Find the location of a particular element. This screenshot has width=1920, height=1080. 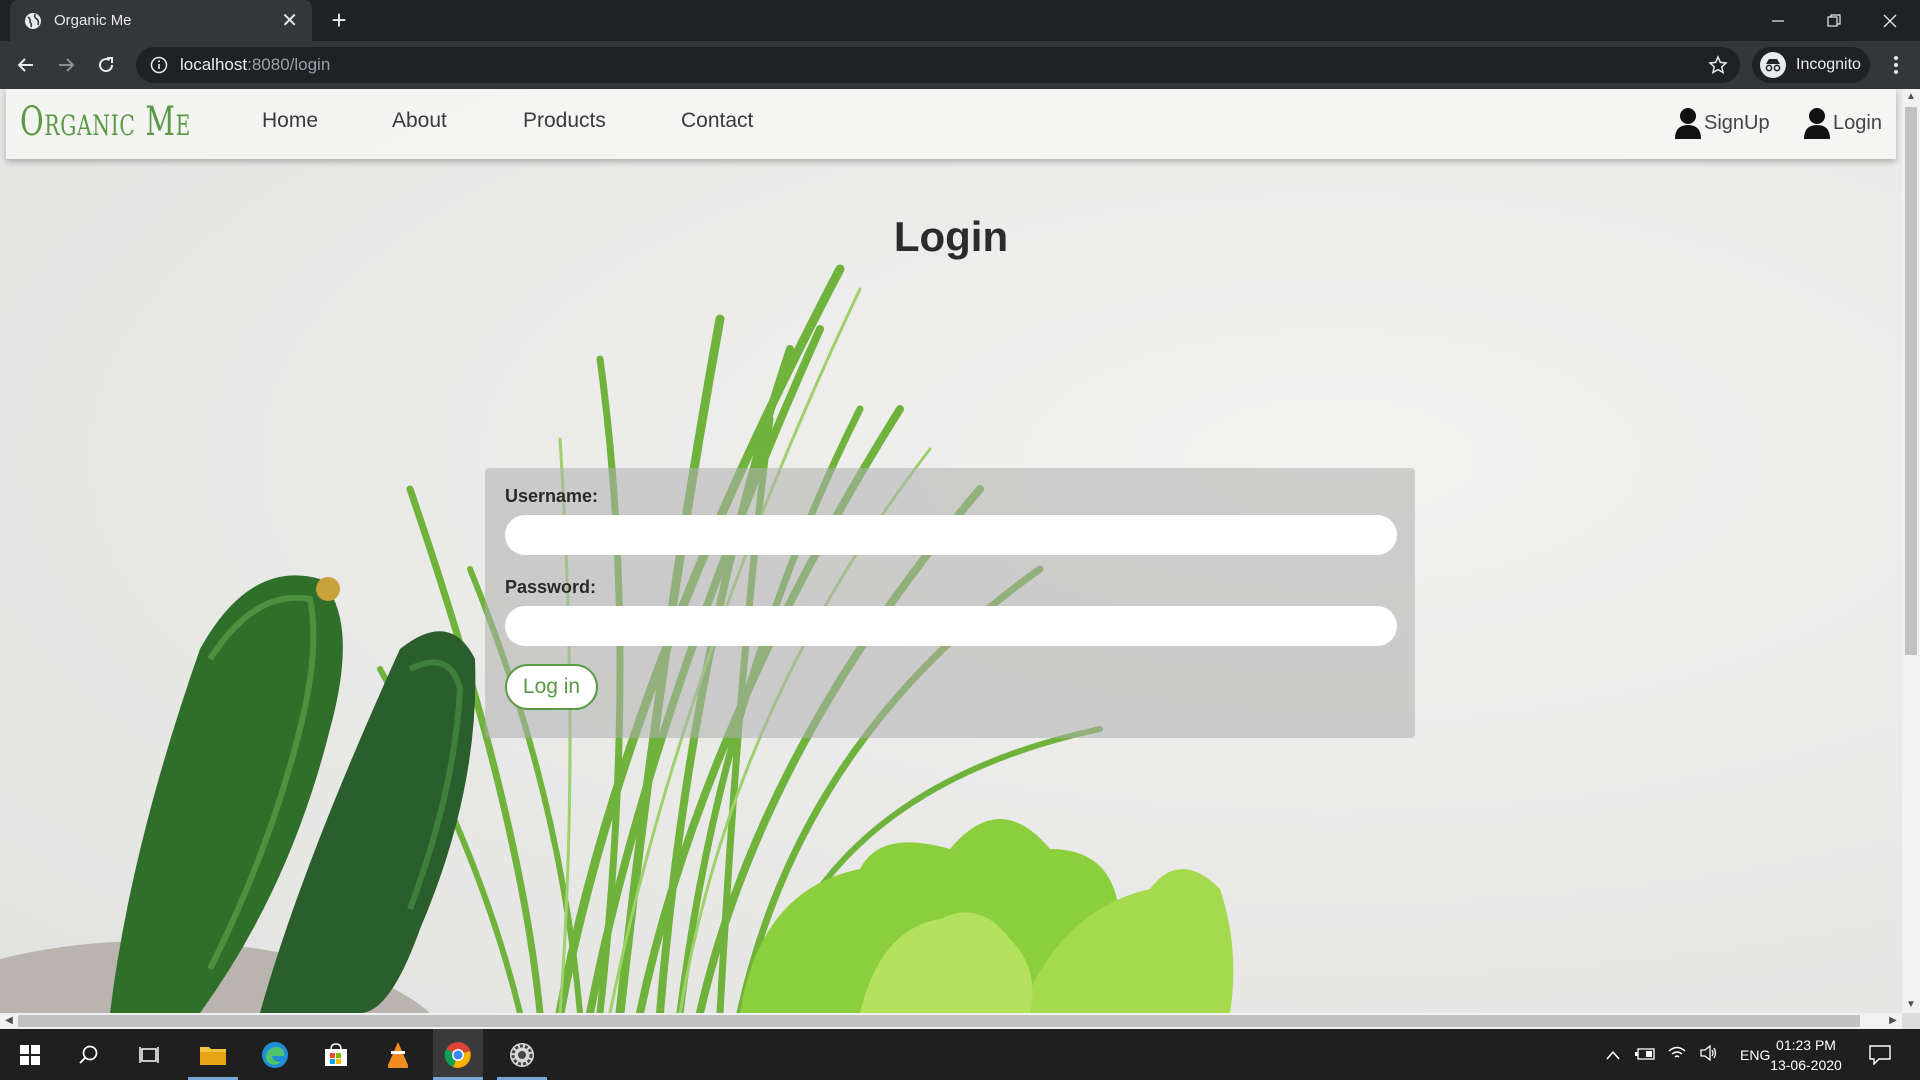

page-title: Login is located at coordinates (951, 236).